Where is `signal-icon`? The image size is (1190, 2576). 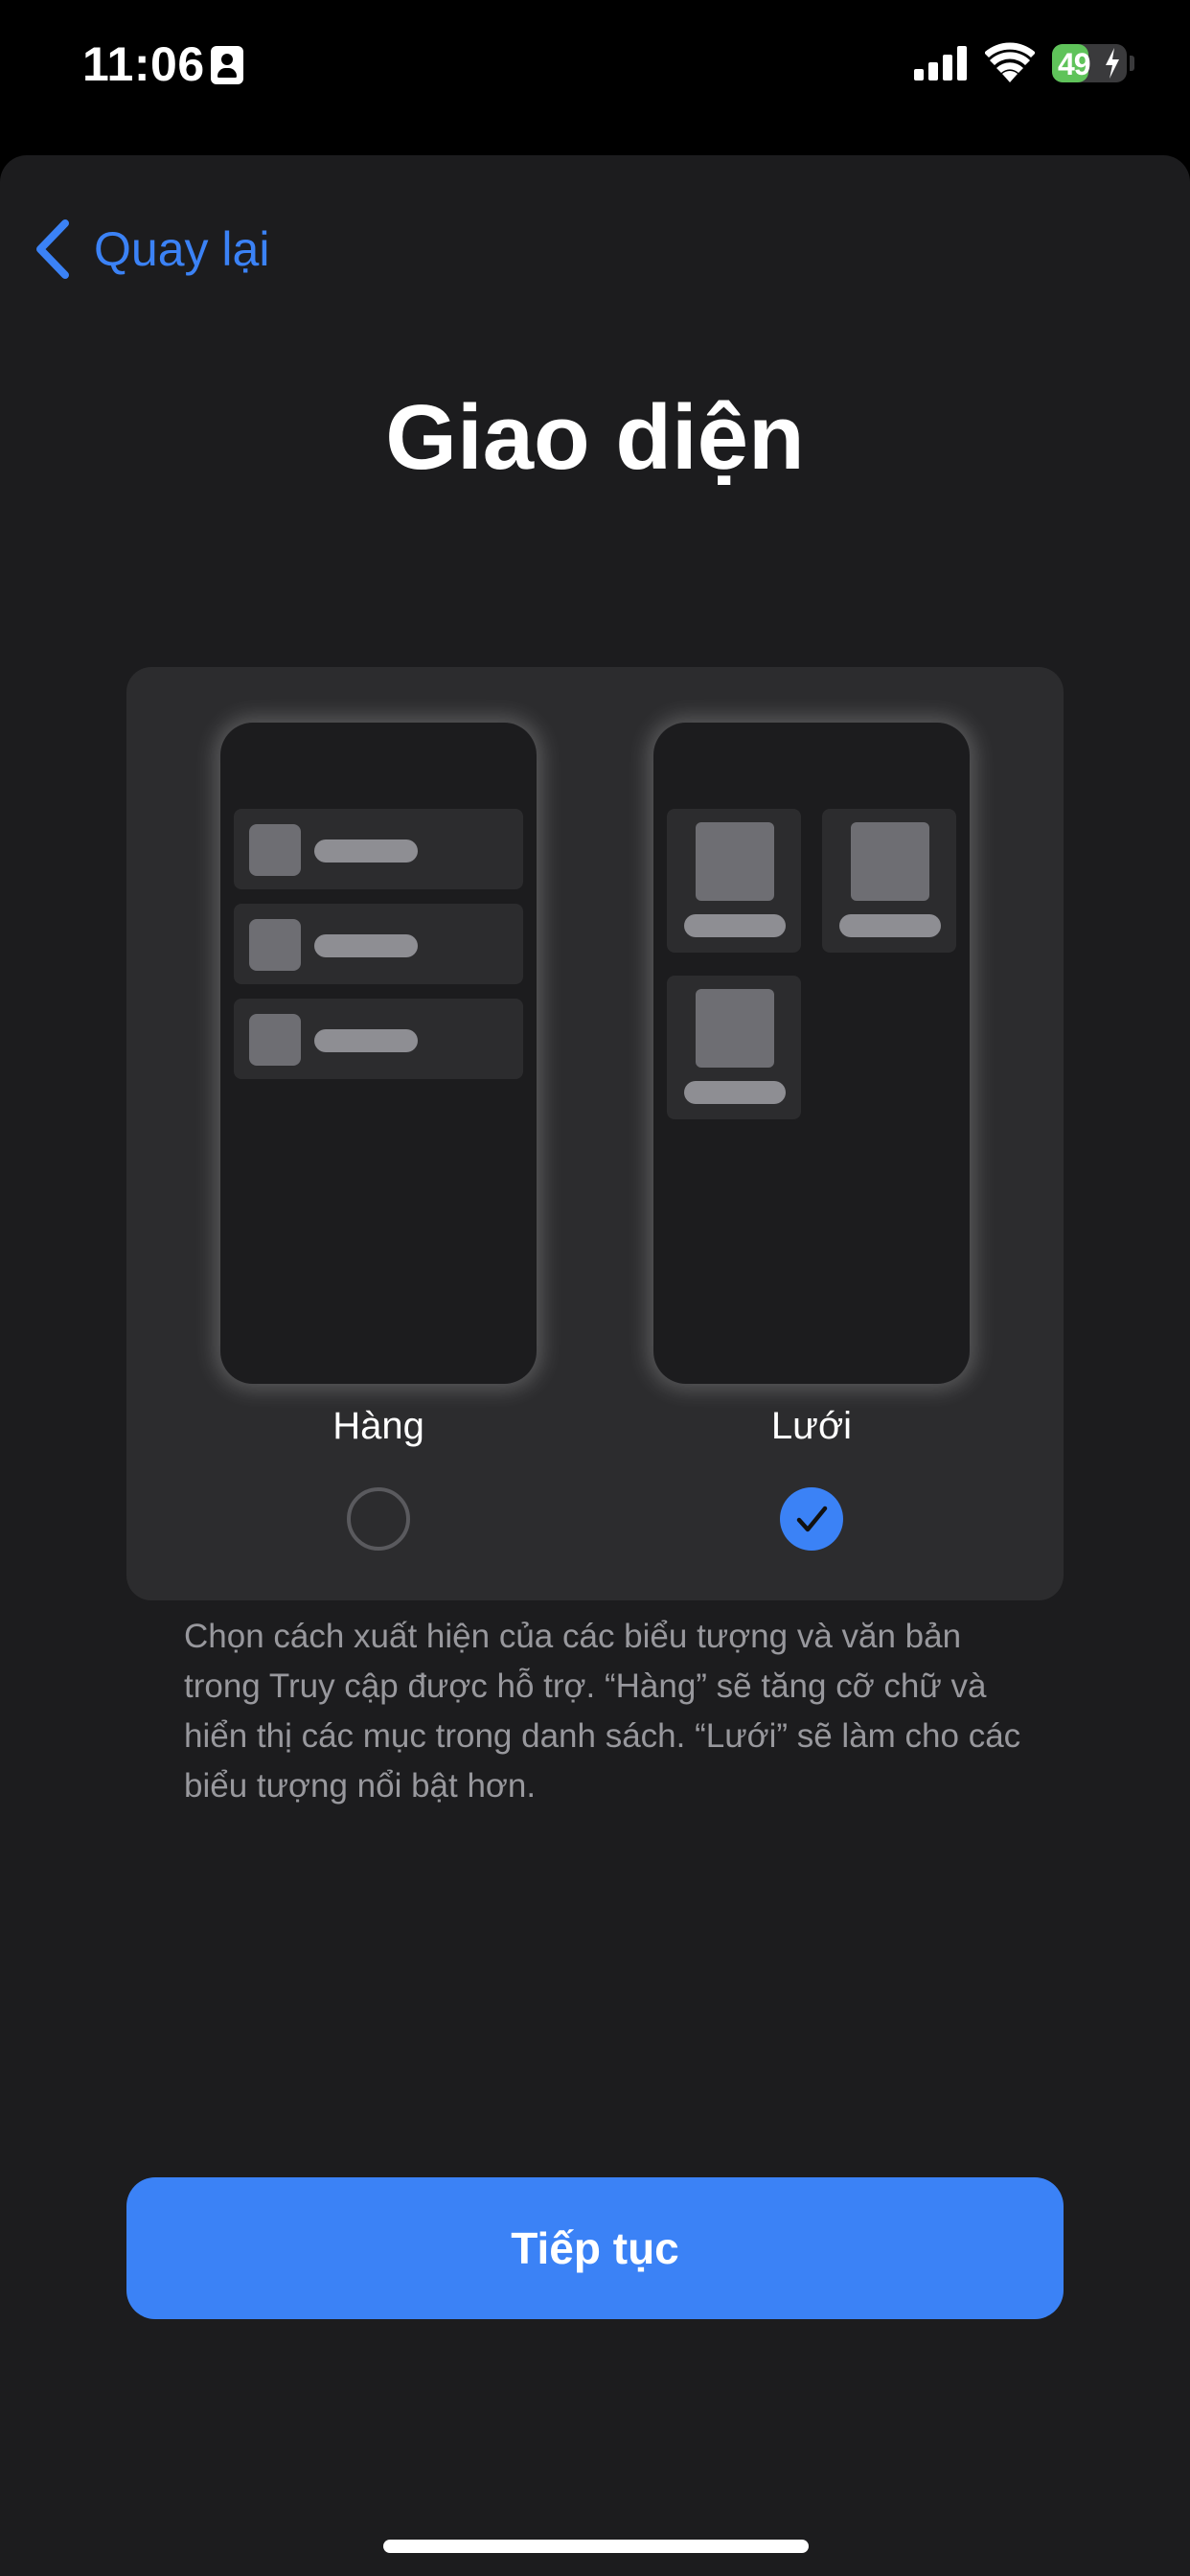 signal-icon is located at coordinates (941, 63).